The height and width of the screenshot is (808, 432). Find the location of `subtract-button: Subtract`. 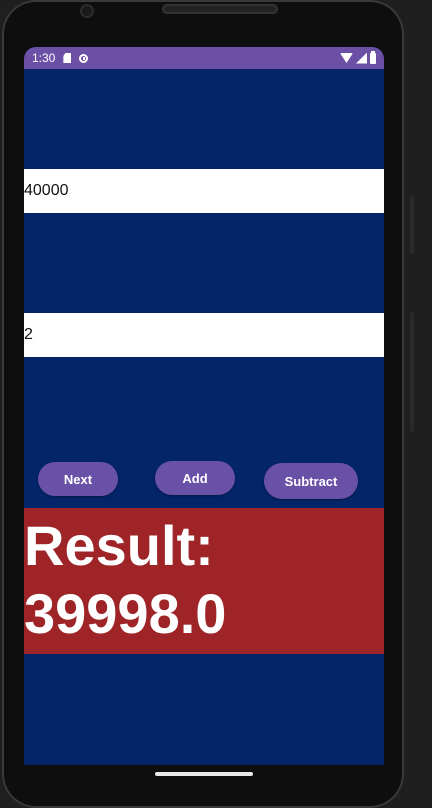

subtract-button: Subtract is located at coordinates (311, 481).